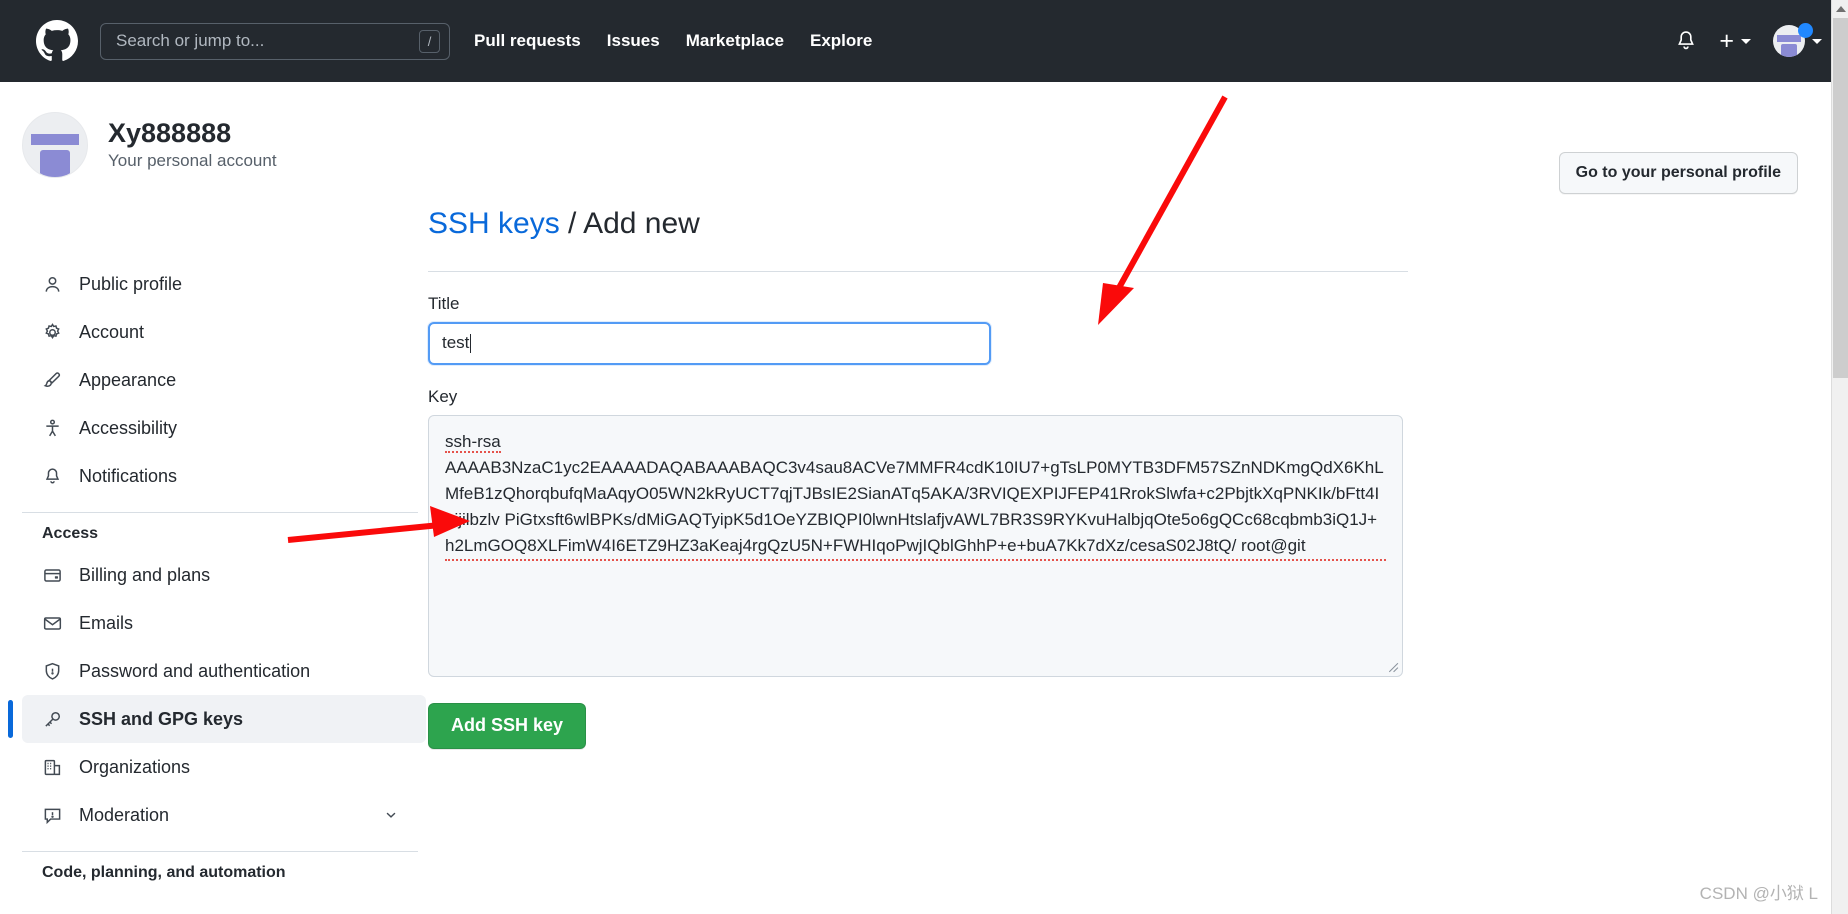 The height and width of the screenshot is (914, 1848). What do you see at coordinates (224, 476) in the screenshot?
I see `sidebar-item-notifications: Notifications` at bounding box center [224, 476].